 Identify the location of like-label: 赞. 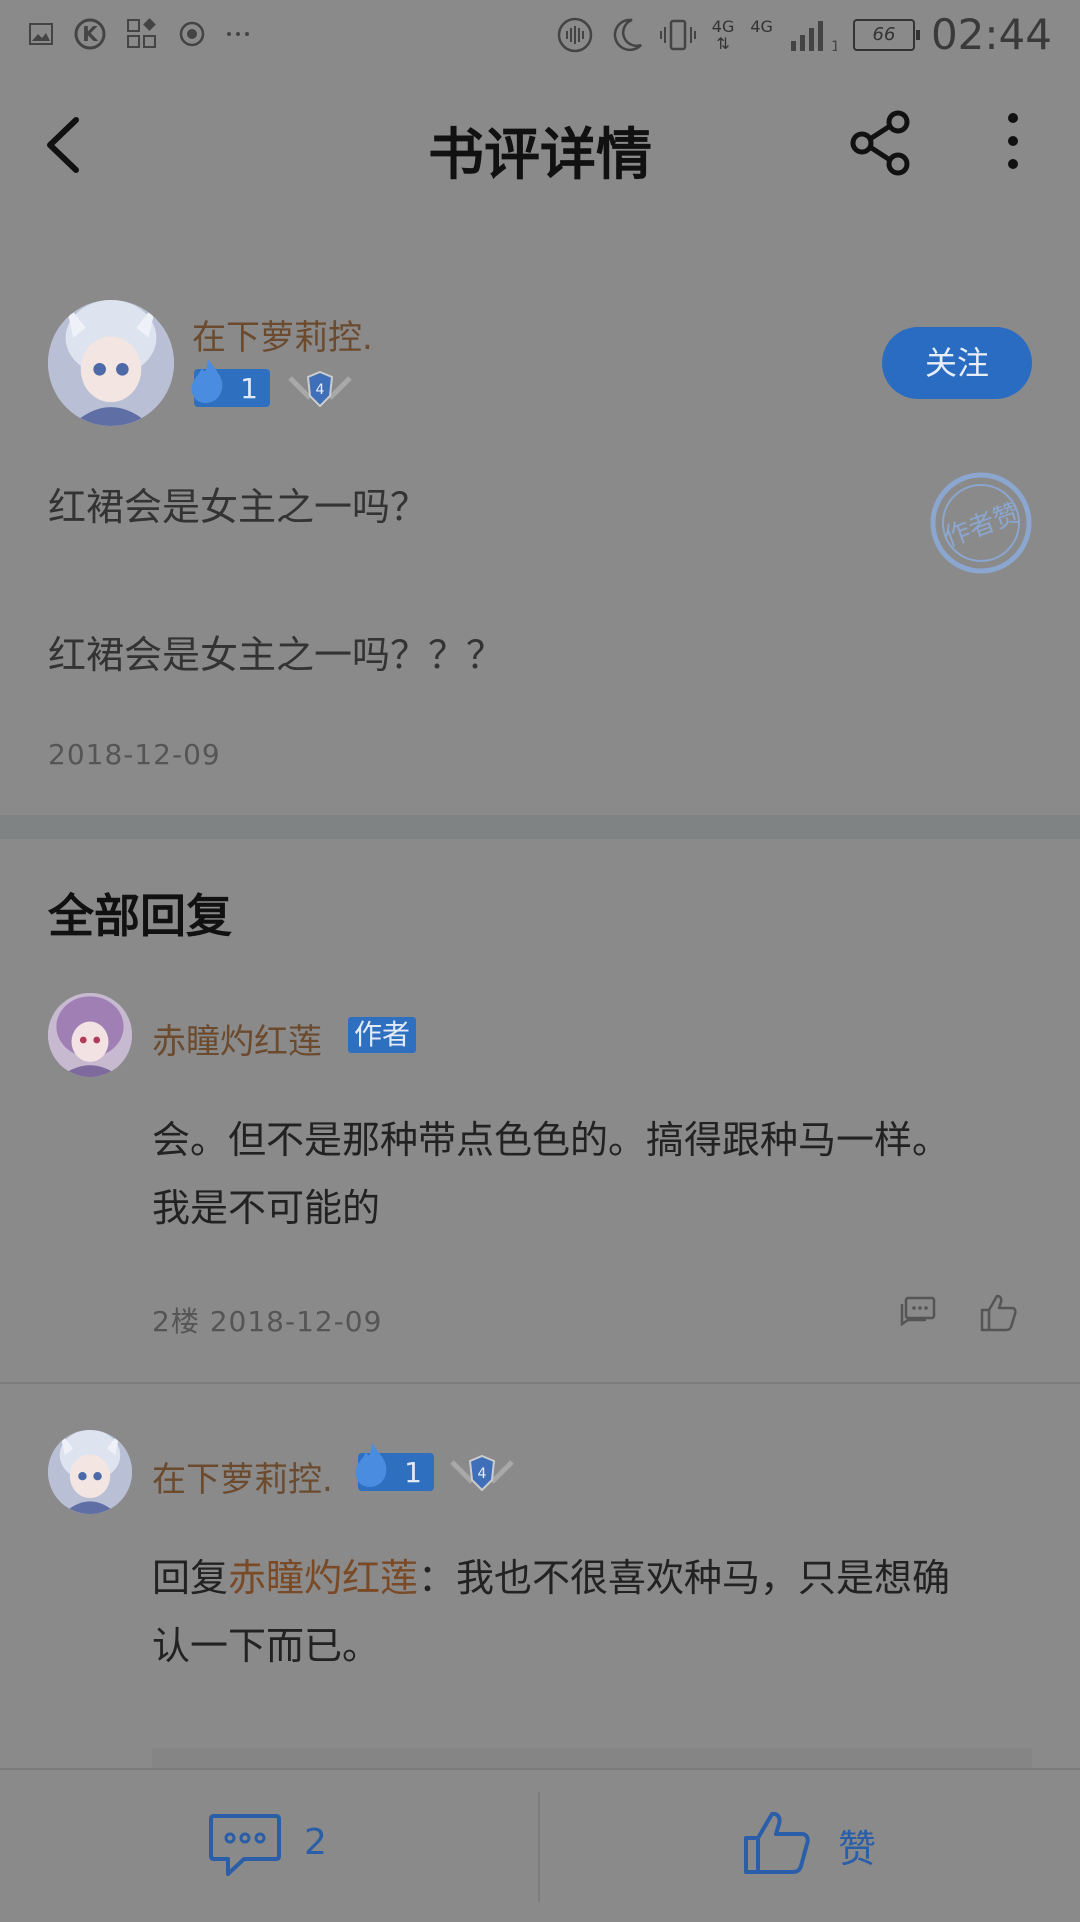
(857, 1845).